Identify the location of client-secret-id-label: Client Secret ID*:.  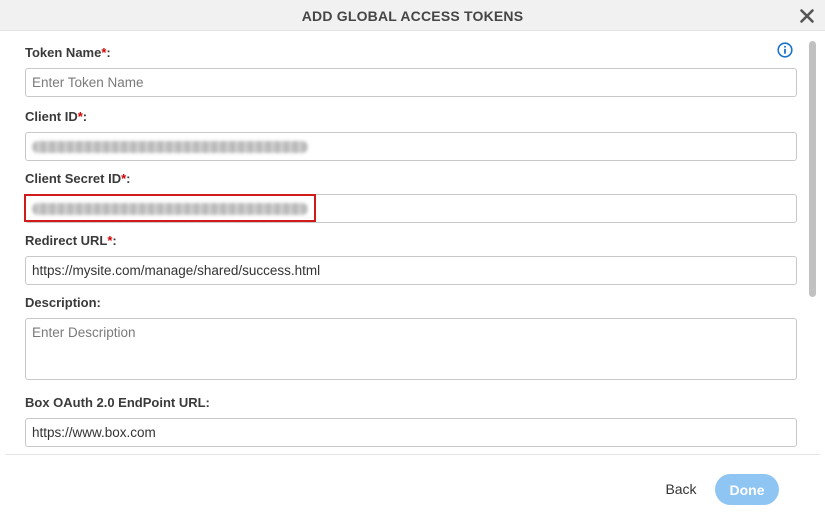
(78, 178).